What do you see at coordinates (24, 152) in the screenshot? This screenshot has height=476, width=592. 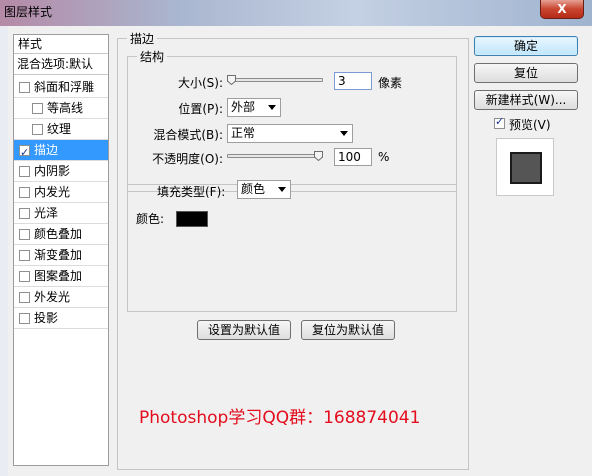 I see `stroke-checkbox` at bounding box center [24, 152].